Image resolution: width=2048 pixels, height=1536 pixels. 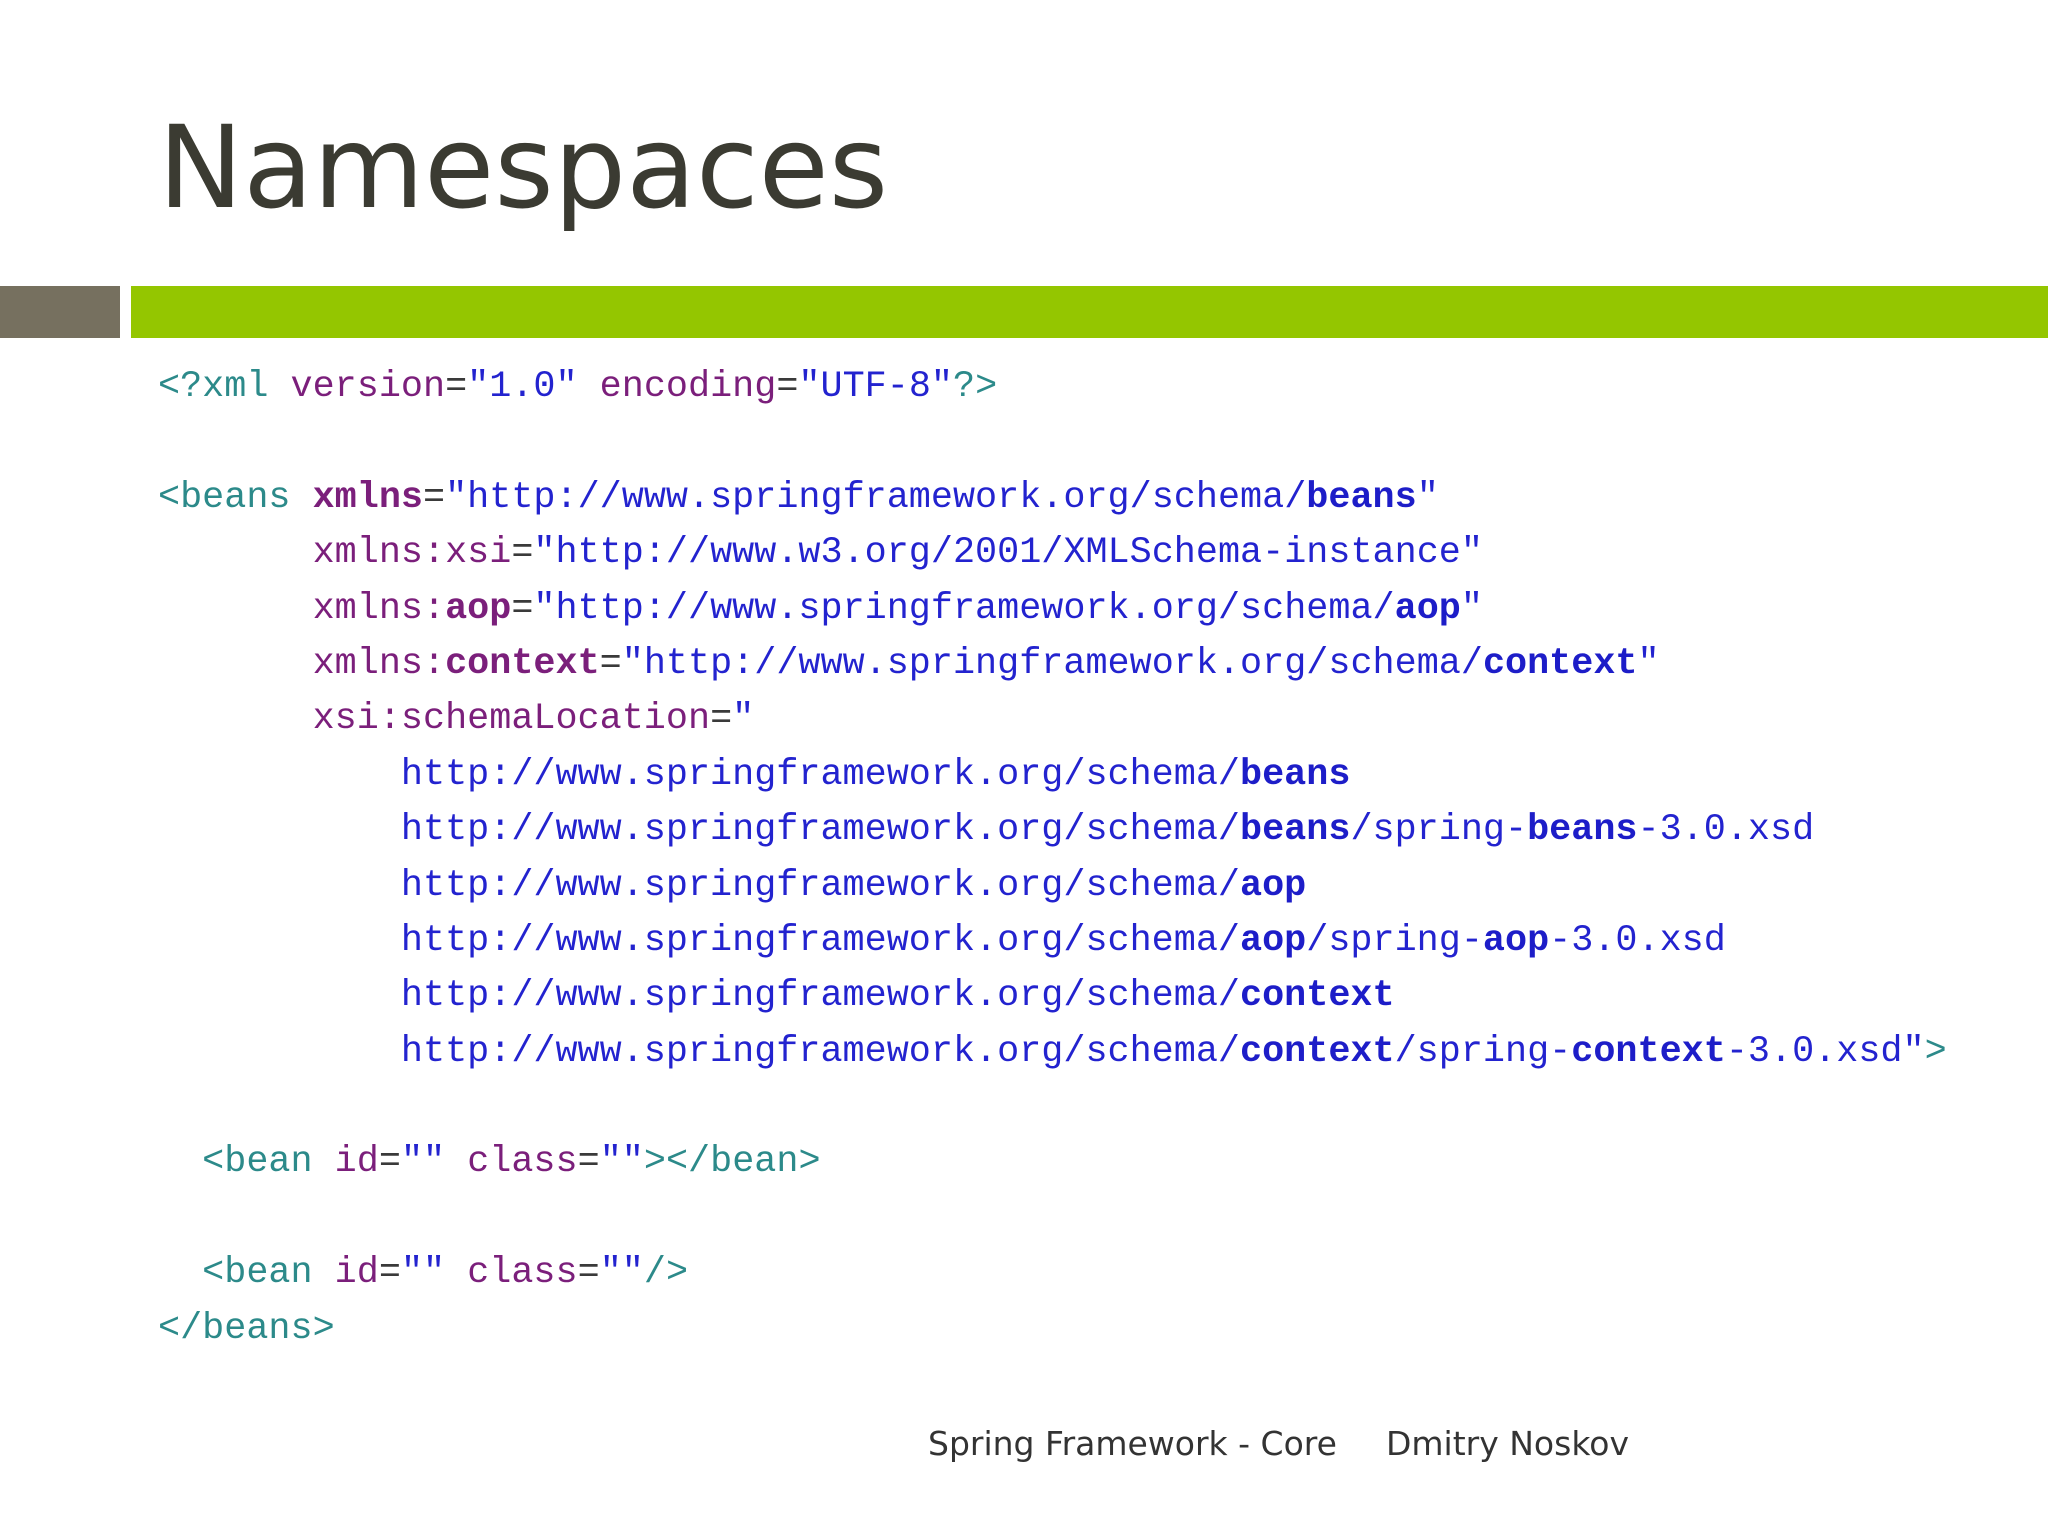 What do you see at coordinates (224, 387) in the screenshot?
I see `code-token: <?xml` at bounding box center [224, 387].